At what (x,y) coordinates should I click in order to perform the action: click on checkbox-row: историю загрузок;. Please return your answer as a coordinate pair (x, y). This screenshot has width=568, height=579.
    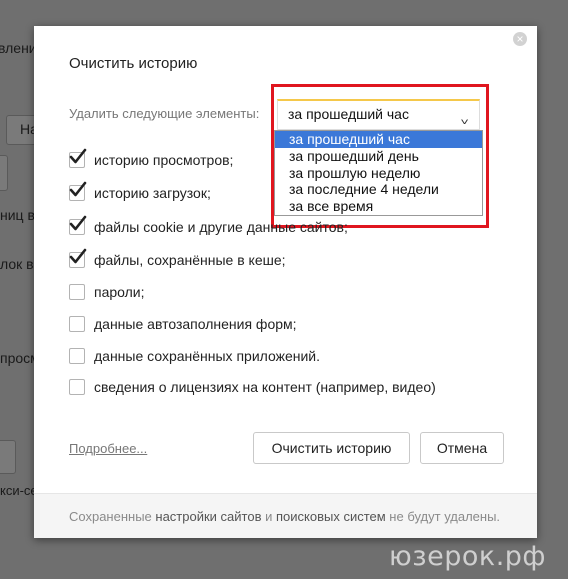
    Looking at the image, I should click on (140, 192).